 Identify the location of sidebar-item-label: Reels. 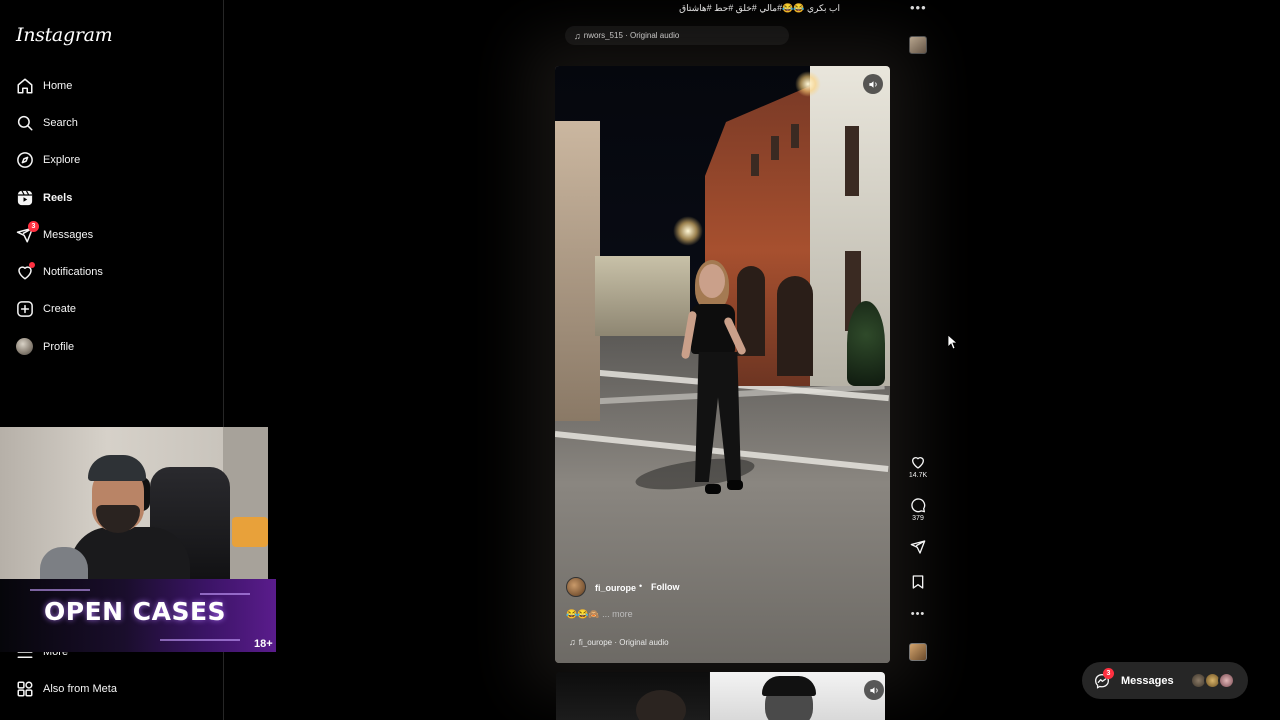
(58, 197).